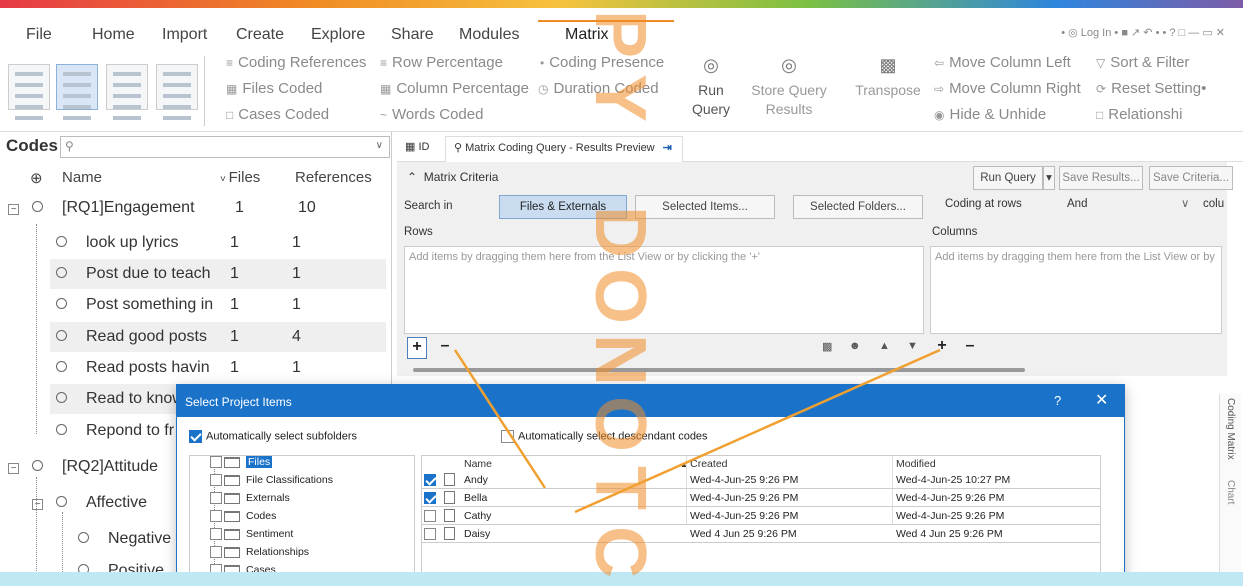 The height and width of the screenshot is (586, 1243). Describe the element at coordinates (39, 35) in the screenshot. I see `menu-file: File` at that location.